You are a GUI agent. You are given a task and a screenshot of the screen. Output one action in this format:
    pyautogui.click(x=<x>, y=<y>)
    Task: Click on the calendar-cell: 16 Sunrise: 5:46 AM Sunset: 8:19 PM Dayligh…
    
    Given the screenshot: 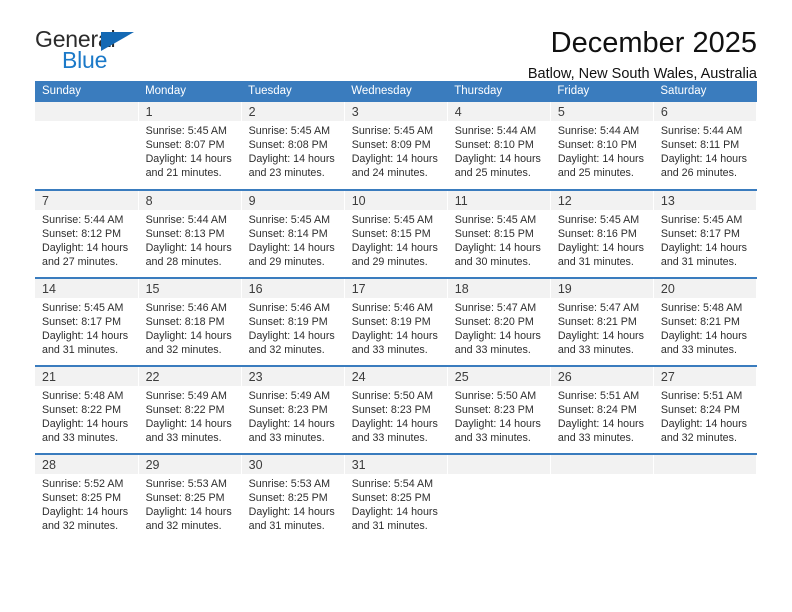 What is the action you would take?
    pyautogui.click(x=293, y=321)
    